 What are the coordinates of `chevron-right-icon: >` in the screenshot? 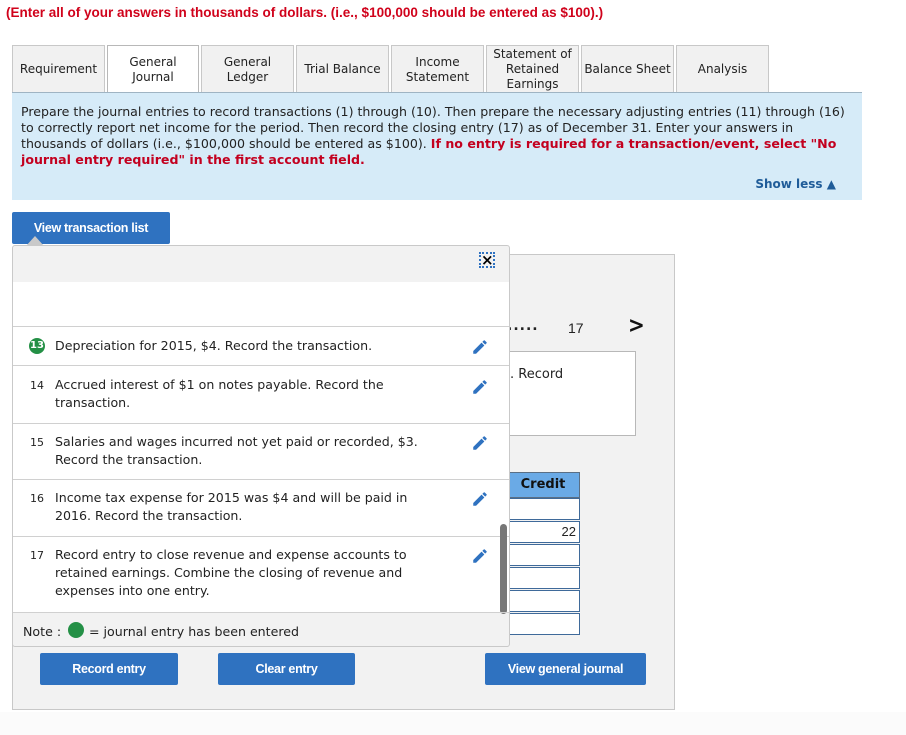 It's located at (636, 325).